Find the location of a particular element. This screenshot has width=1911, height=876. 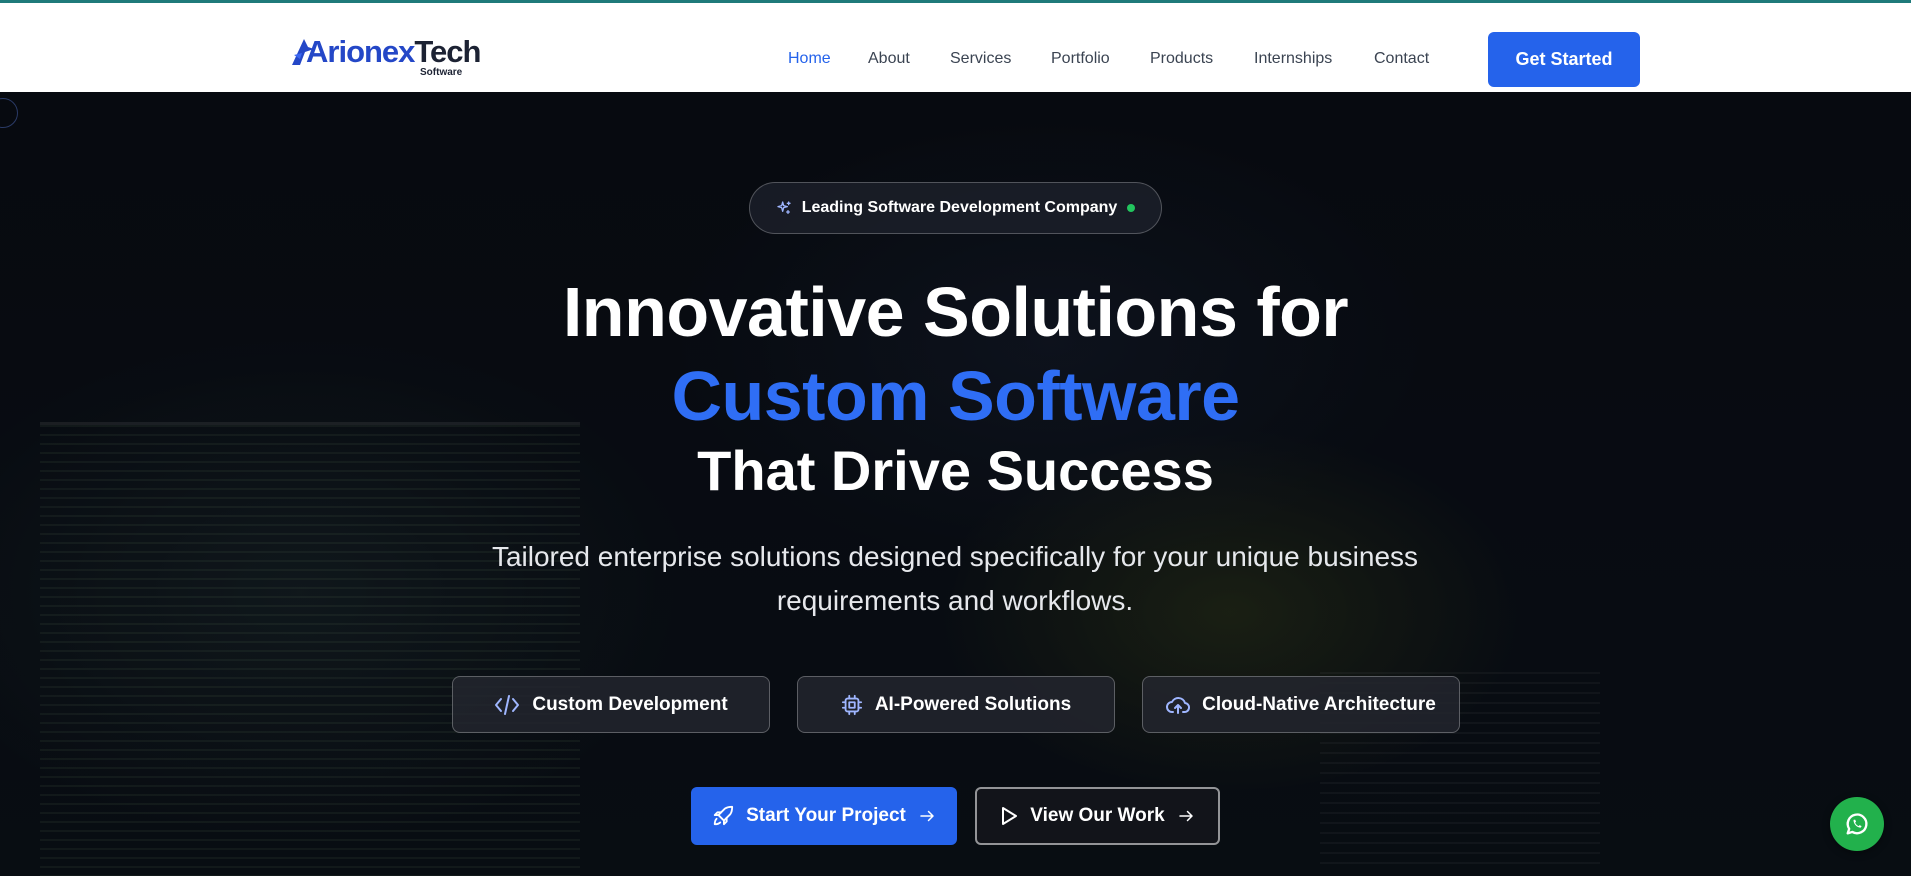

nav-item-home: Home is located at coordinates (809, 59).